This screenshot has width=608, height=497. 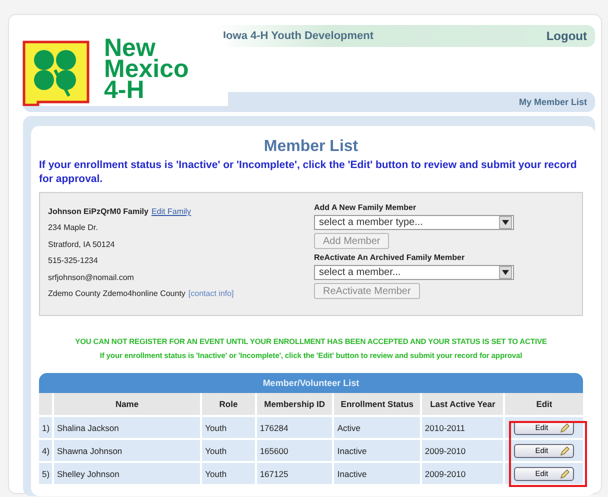 What do you see at coordinates (46, 427) in the screenshot?
I see `row-number: 1)` at bounding box center [46, 427].